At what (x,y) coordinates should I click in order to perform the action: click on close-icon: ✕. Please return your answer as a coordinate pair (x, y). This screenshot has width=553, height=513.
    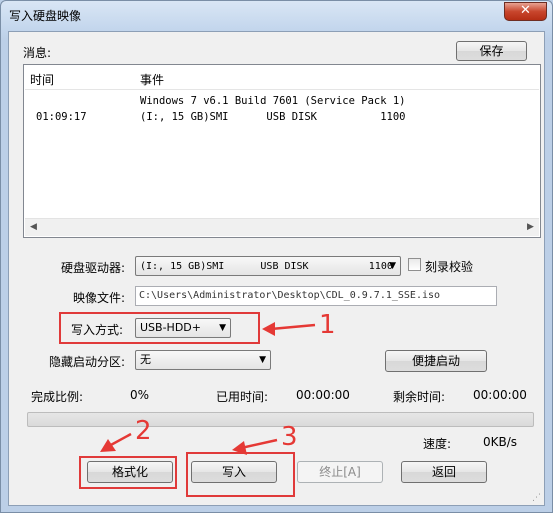
    Looking at the image, I should click on (525, 10).